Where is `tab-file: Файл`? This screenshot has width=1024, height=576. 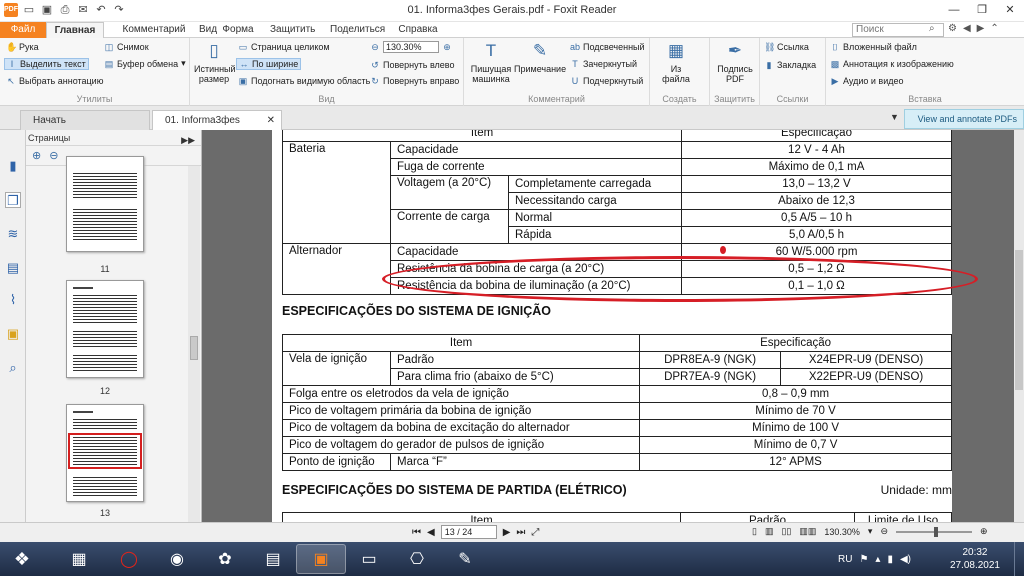 tab-file: Файл is located at coordinates (23, 30).